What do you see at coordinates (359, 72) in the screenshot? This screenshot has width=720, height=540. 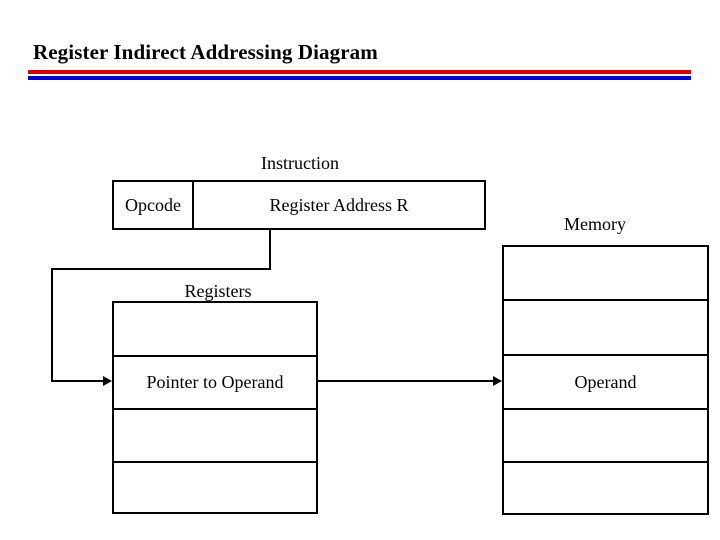 I see `title-rule-red` at bounding box center [359, 72].